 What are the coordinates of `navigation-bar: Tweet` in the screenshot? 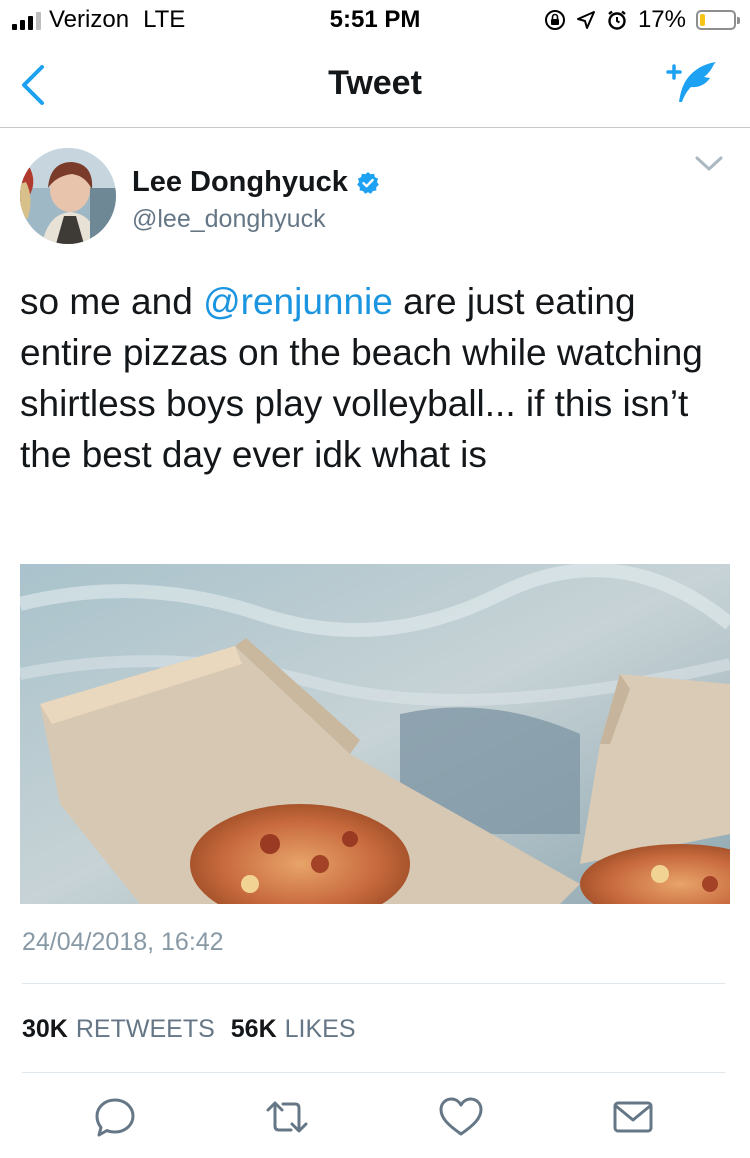 It's located at (375, 86).